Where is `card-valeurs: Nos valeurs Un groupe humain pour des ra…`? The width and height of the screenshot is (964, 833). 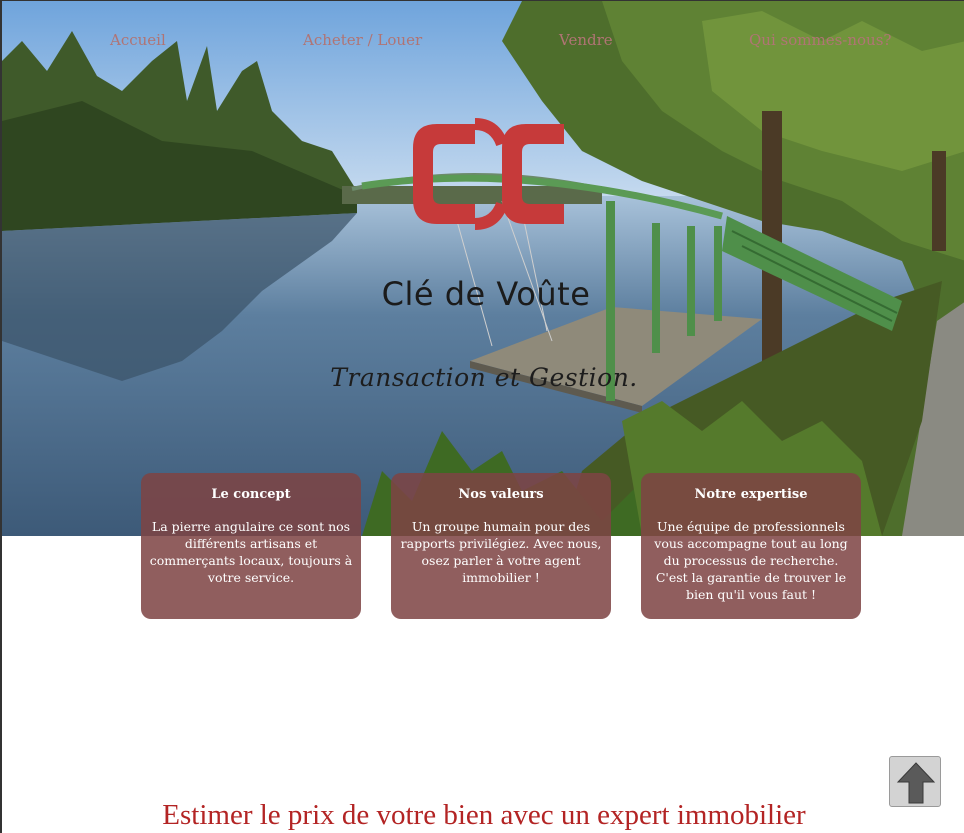 card-valeurs: Nos valeurs Un groupe humain pour des ra… is located at coordinates (501, 546).